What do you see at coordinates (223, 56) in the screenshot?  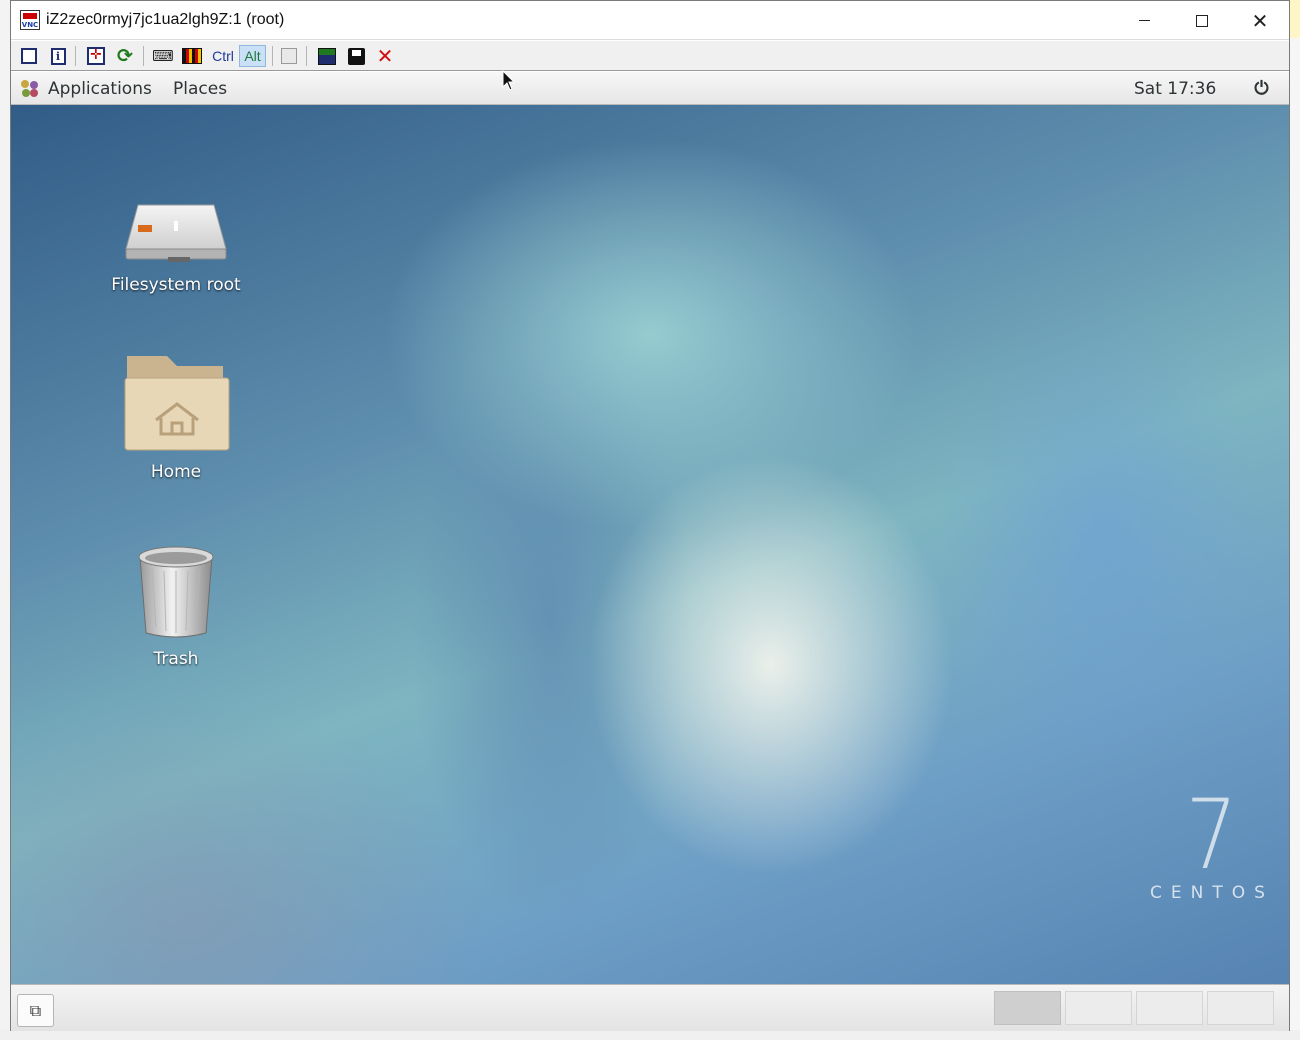 I see `ctrl-key-button: Ctrl` at bounding box center [223, 56].